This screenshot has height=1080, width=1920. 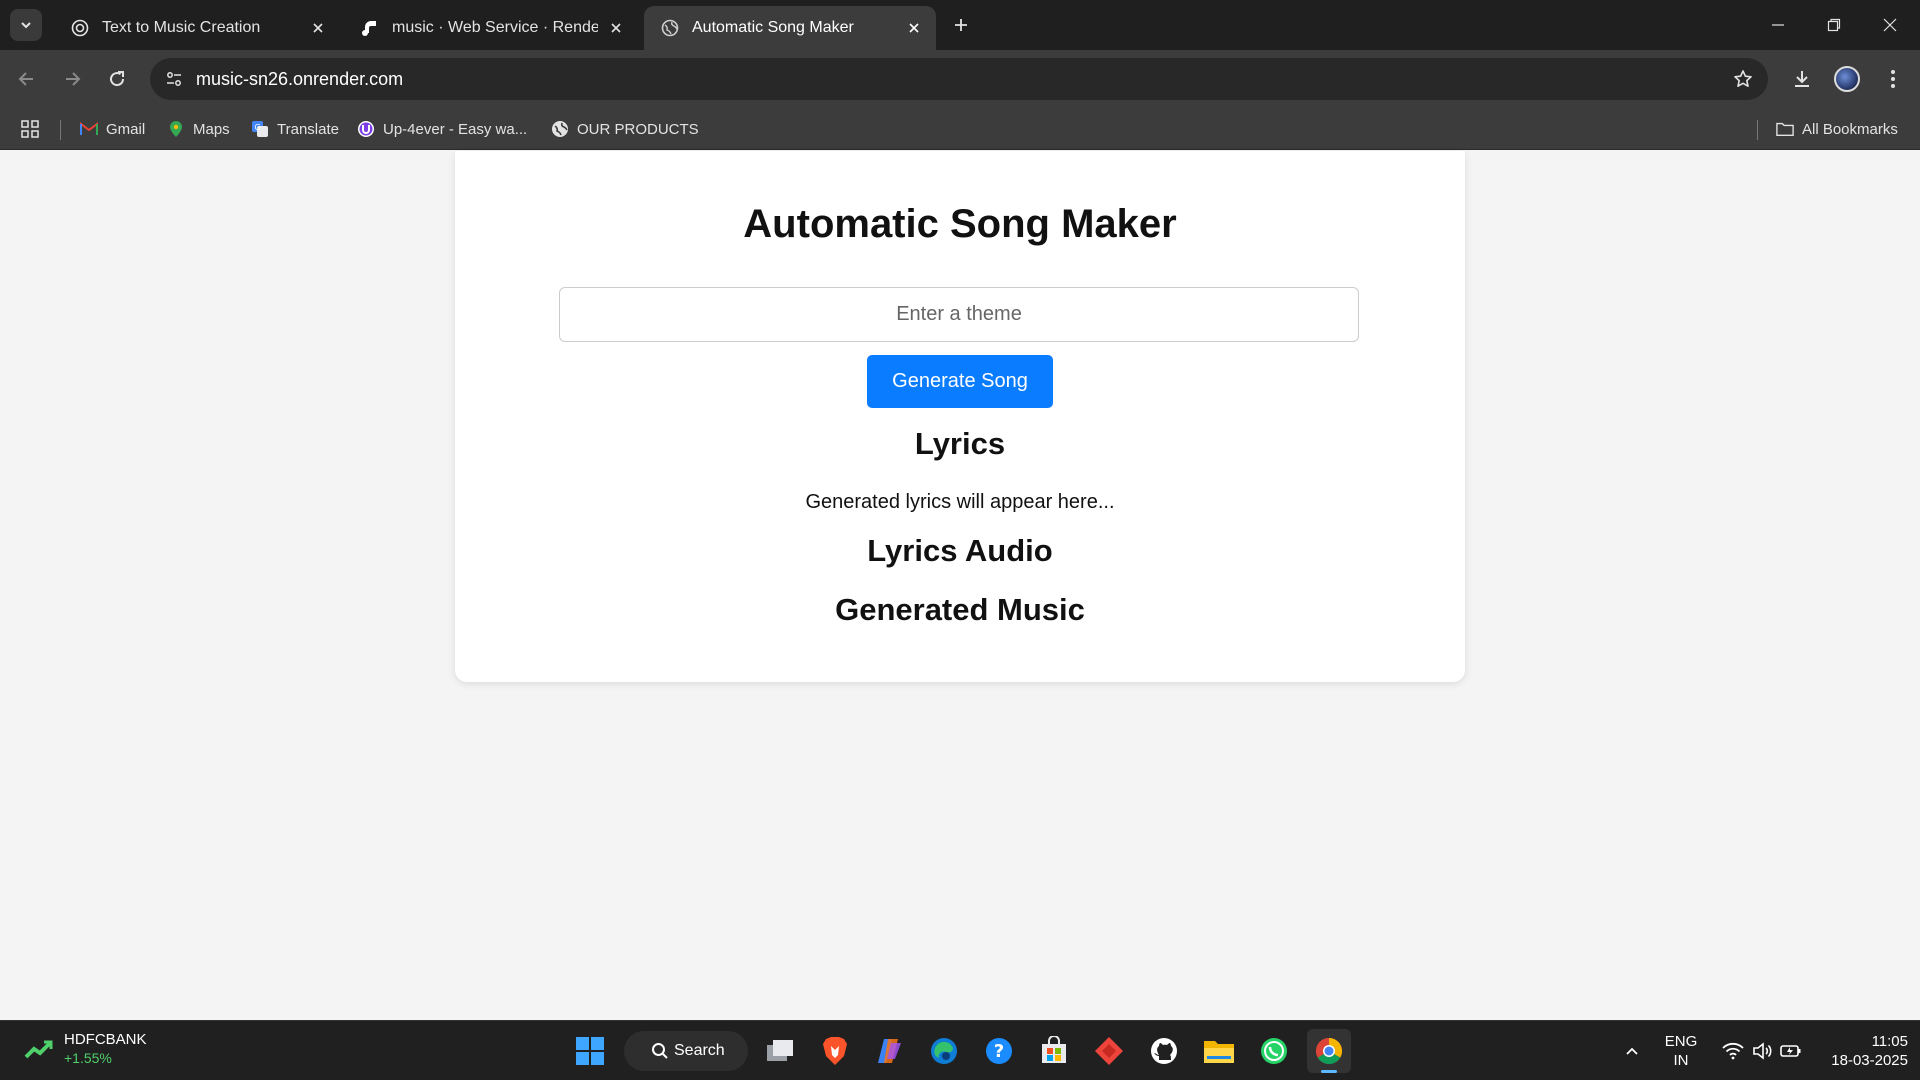 I want to click on show-hidden-icons-button, so click(x=1632, y=1051).